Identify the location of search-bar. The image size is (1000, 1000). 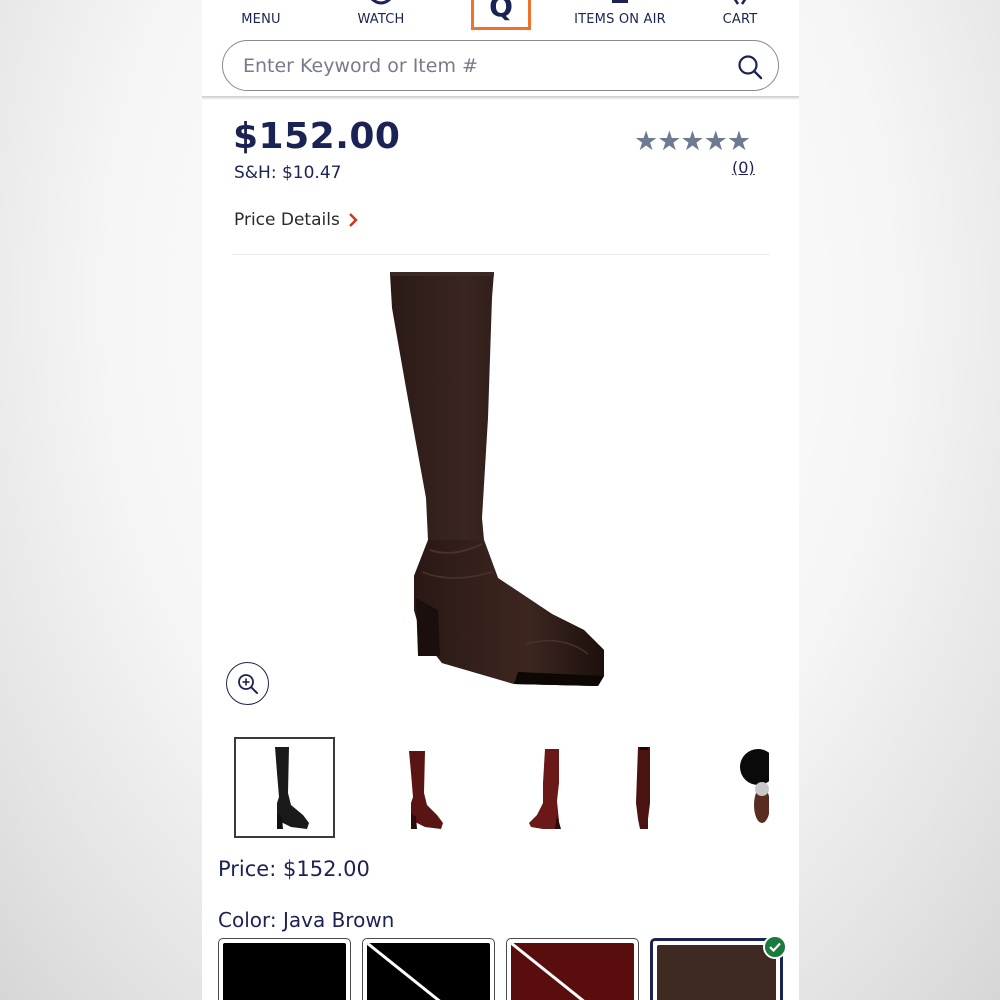
(500, 65).